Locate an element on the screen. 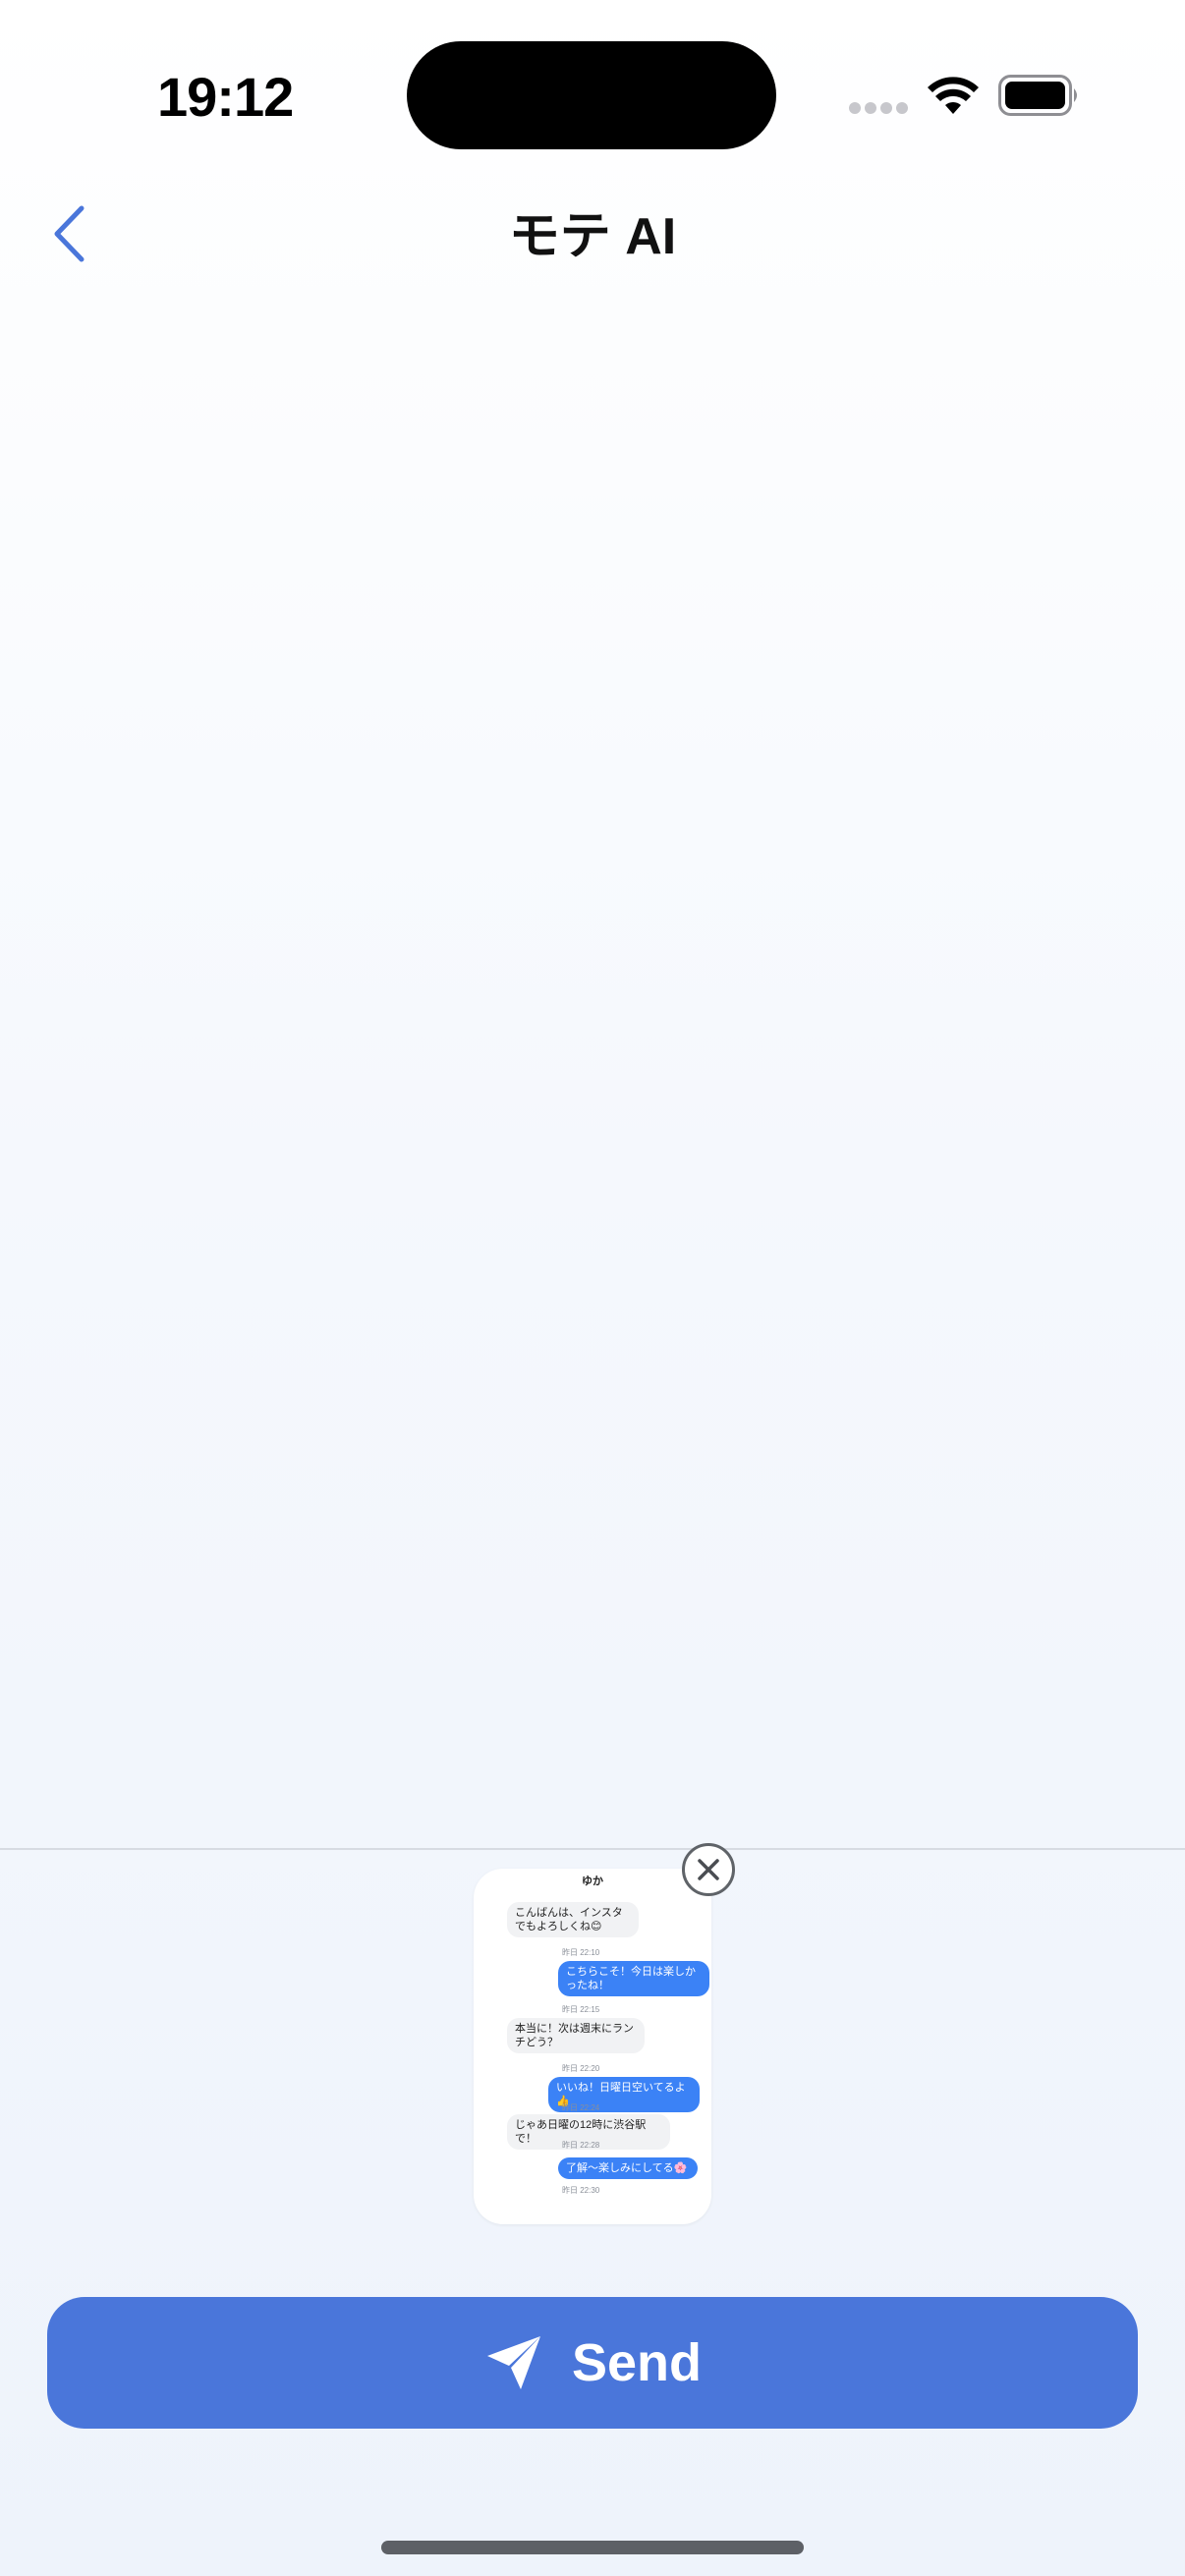 This screenshot has height=2576, width=1185. thumbnail-timestamp: 昨日 22:24 is located at coordinates (581, 2107).